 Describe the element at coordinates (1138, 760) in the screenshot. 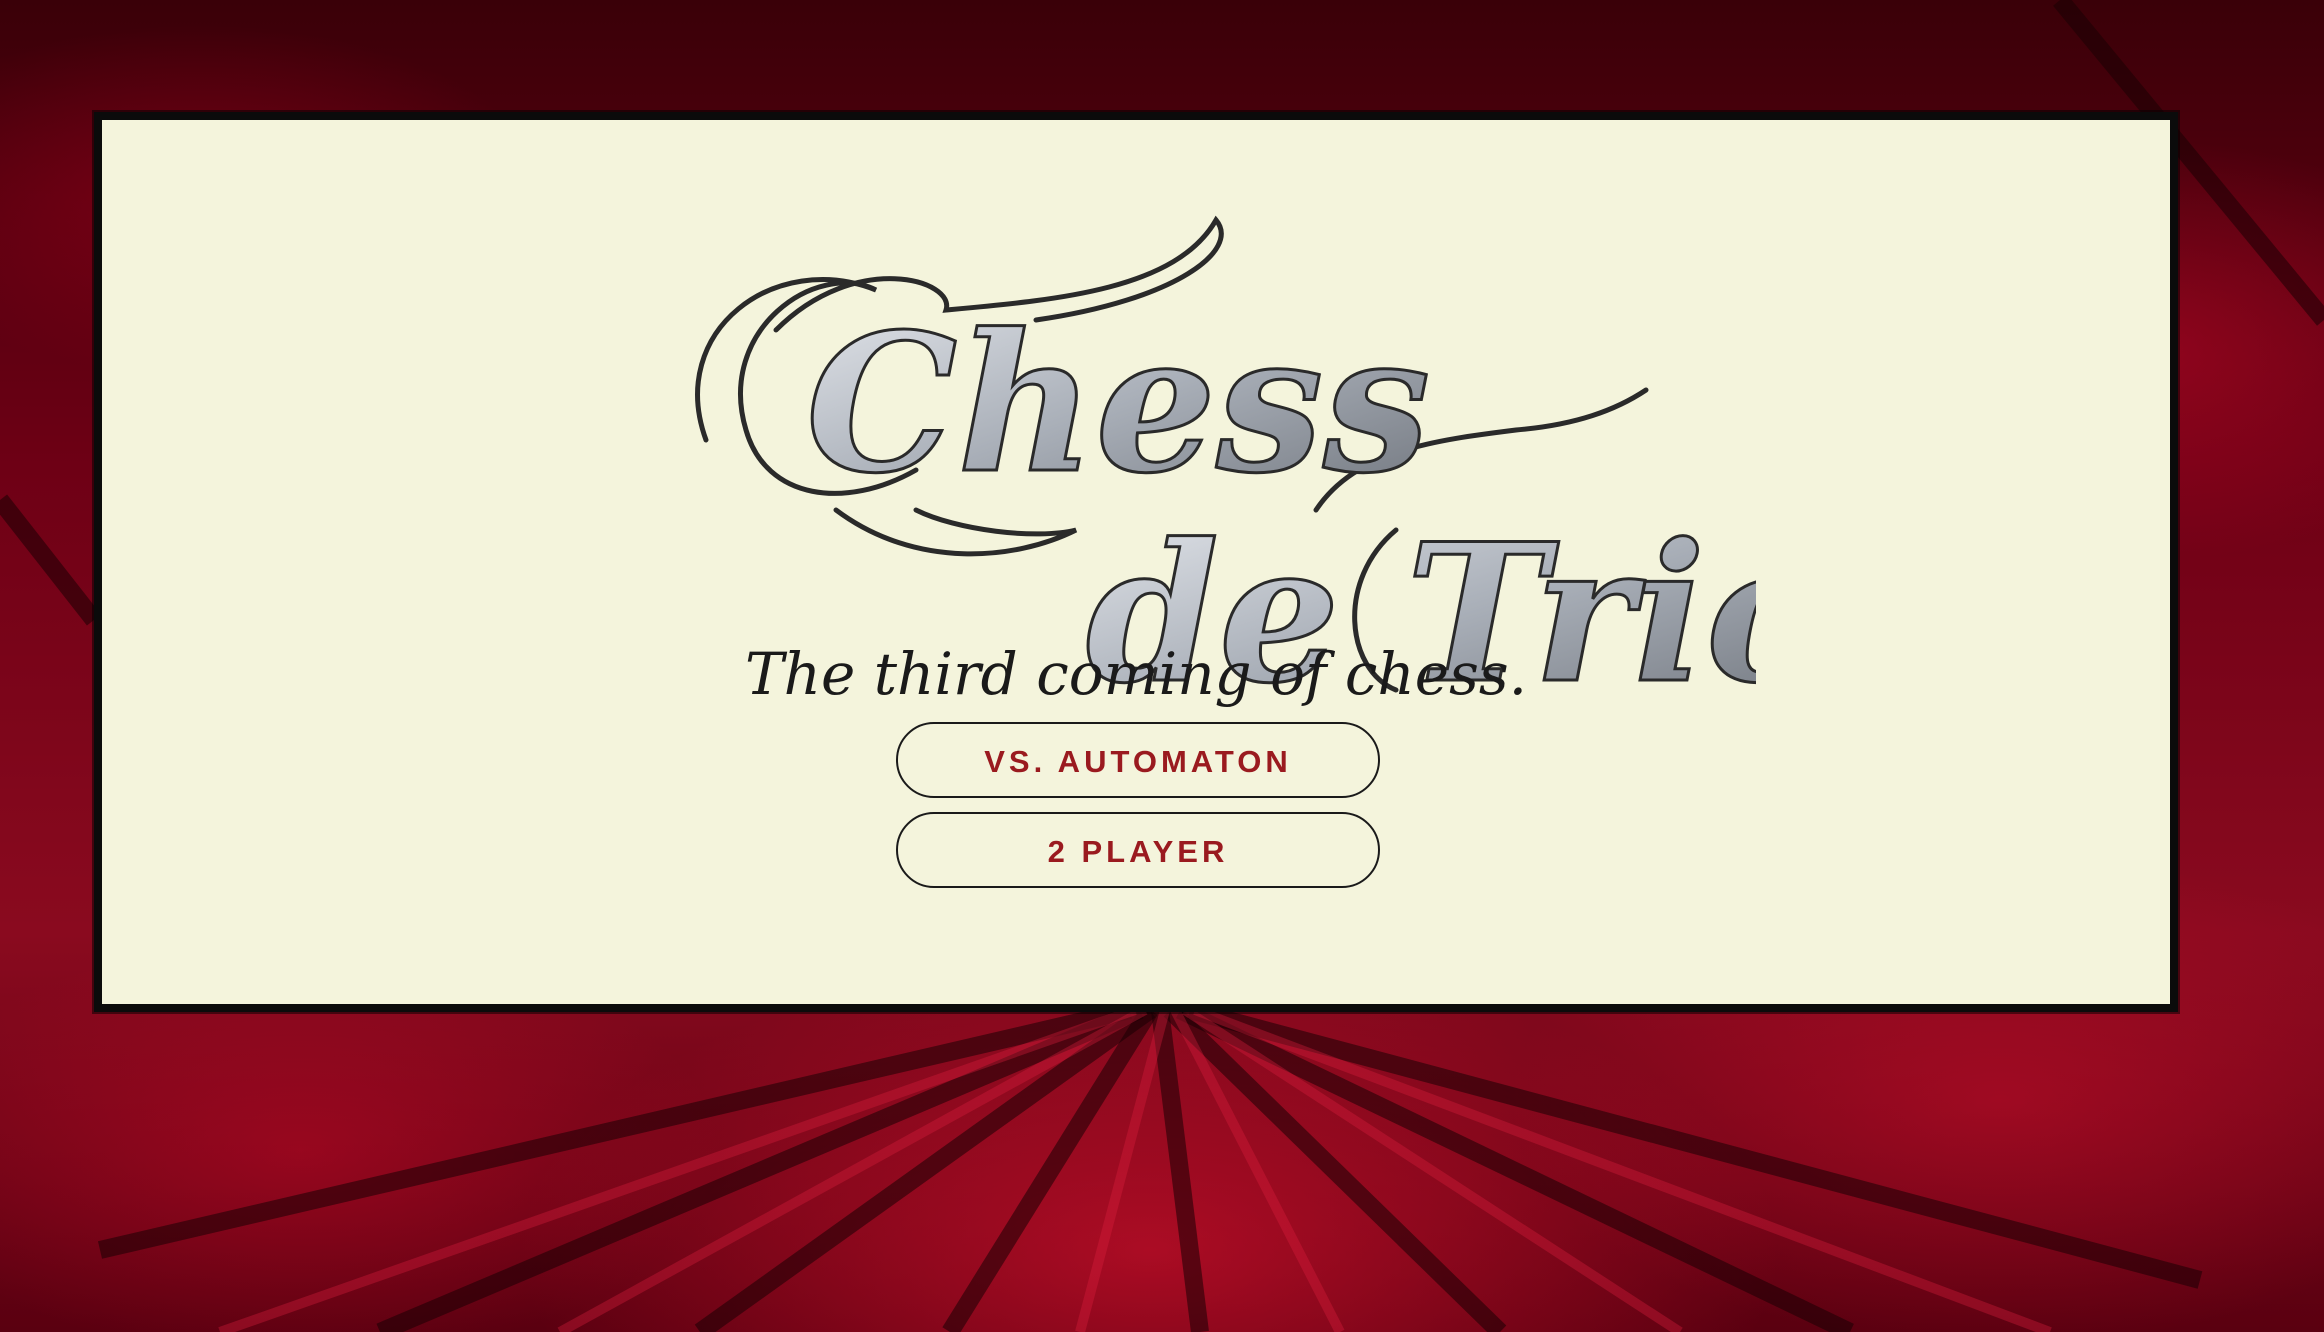

I see `vs-automaton-button: VS. AUTOMATON` at that location.